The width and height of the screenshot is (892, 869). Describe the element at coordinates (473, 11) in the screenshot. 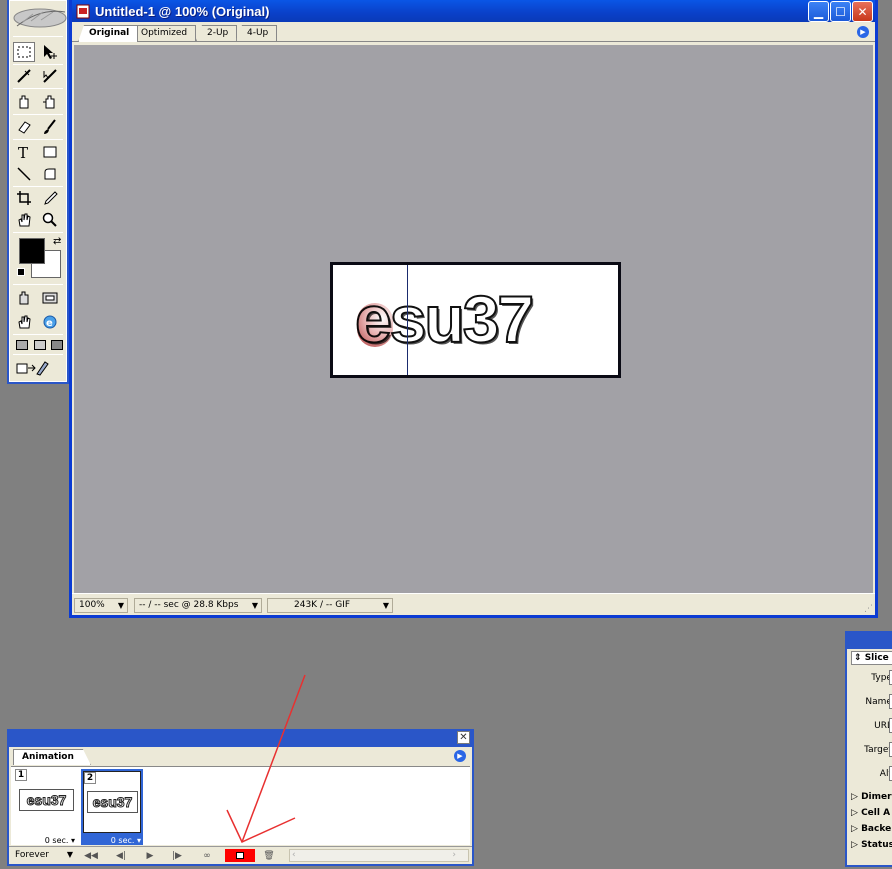

I see `document-titlebar: Untitled-1 @ 100% (Original) ▁ ☐ ✕` at that location.